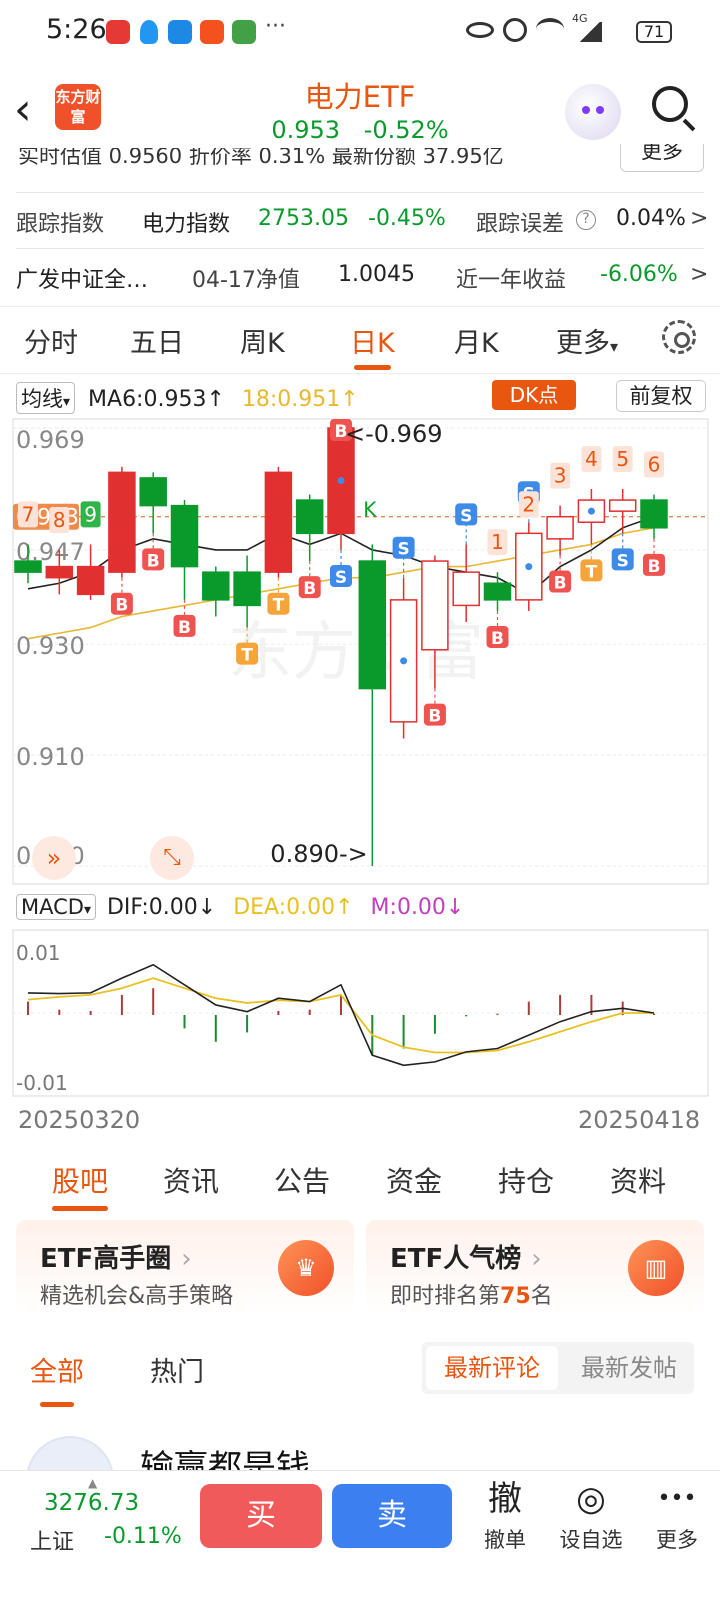 The height and width of the screenshot is (1600, 720). What do you see at coordinates (177, 1369) in the screenshot?
I see `tab-hot: 热门` at bounding box center [177, 1369].